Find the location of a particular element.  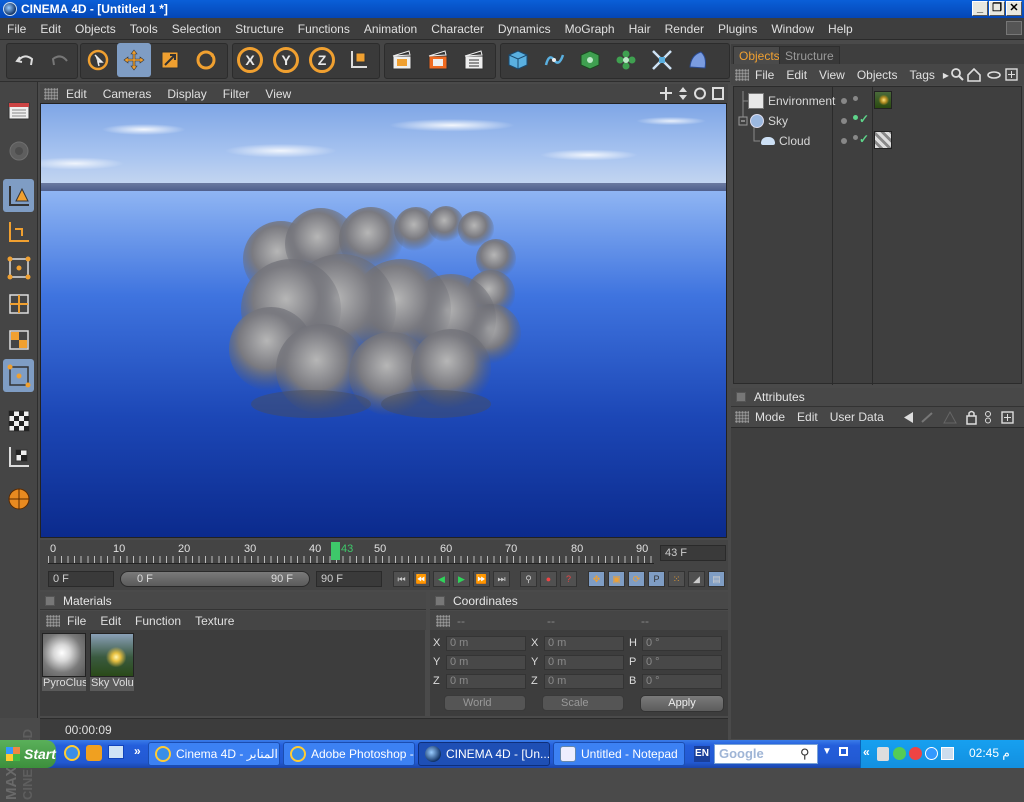

play-backward-button: ◀ is located at coordinates (441, 579).